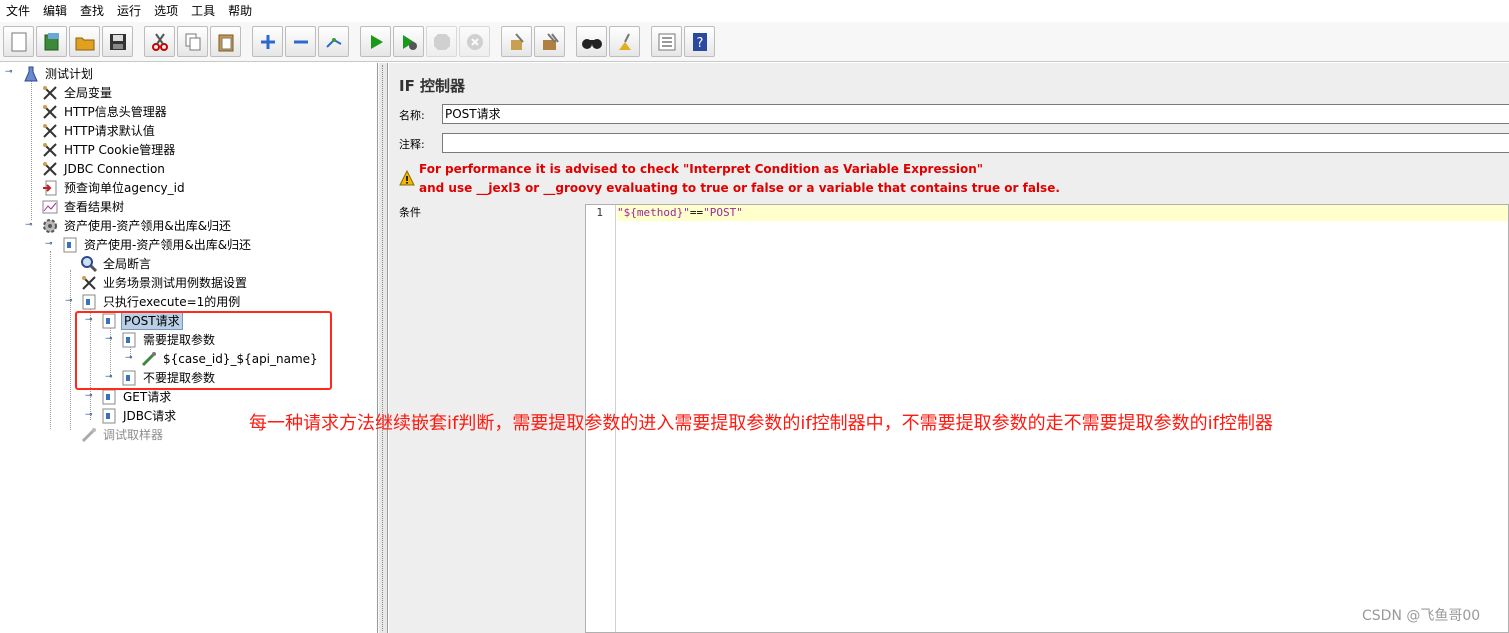  What do you see at coordinates (432, 86) in the screenshot?
I see `page-title: IF 控制器` at bounding box center [432, 86].